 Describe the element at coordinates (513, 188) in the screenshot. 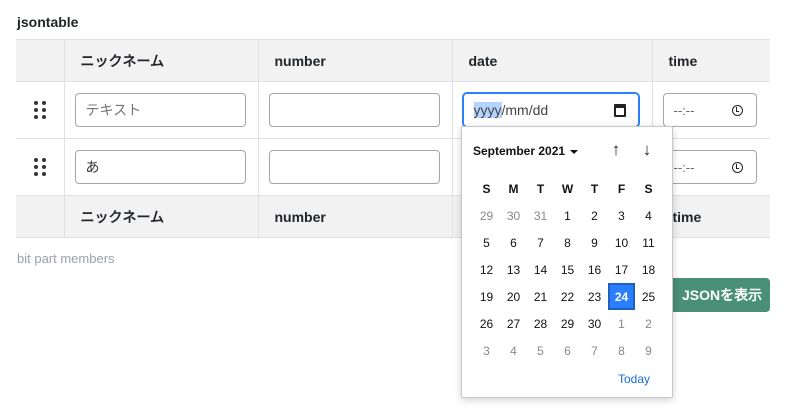

I see `weekday-header: M` at that location.